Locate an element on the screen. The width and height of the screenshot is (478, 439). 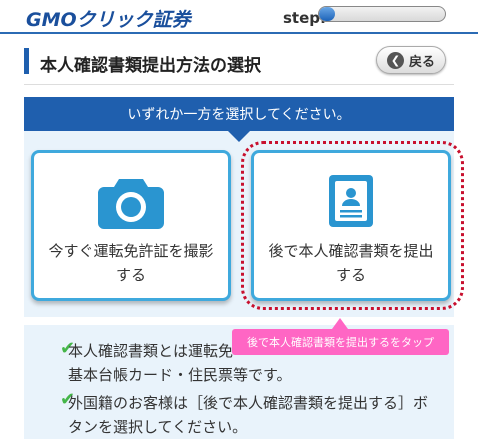
take-photo-now-button: 今すぐ運転免許証を撮影 する is located at coordinates (131, 225).